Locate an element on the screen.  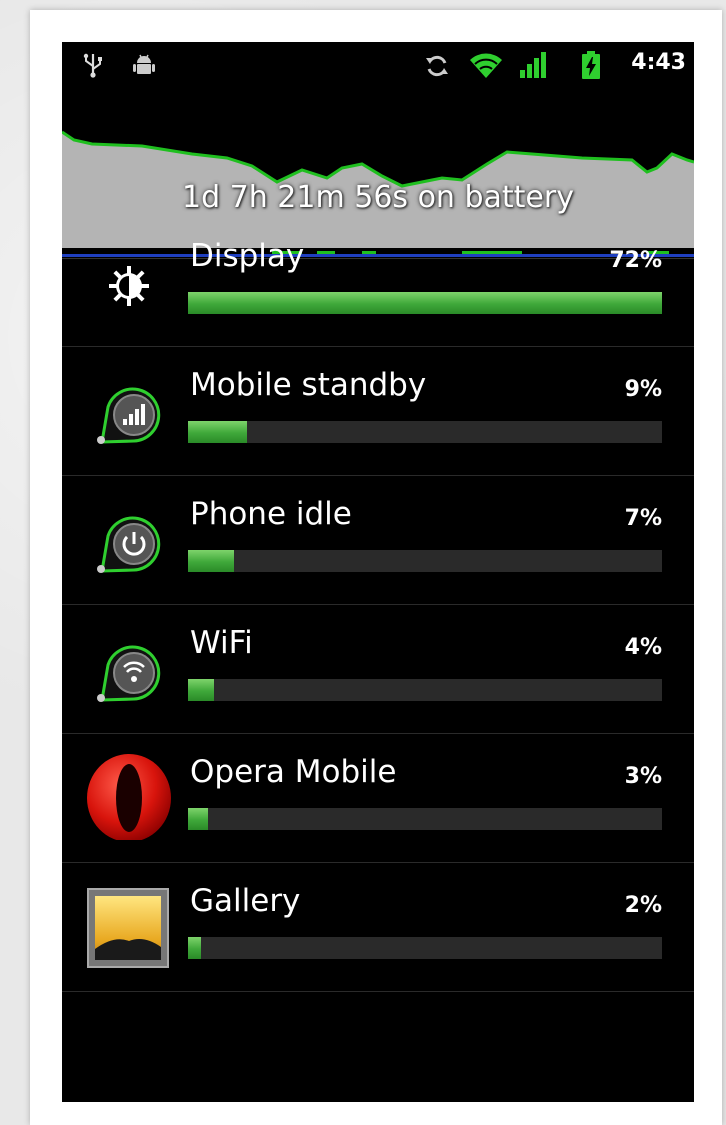
list-item-opera-mobile: Opera Mobile 3% is located at coordinates (378, 798).